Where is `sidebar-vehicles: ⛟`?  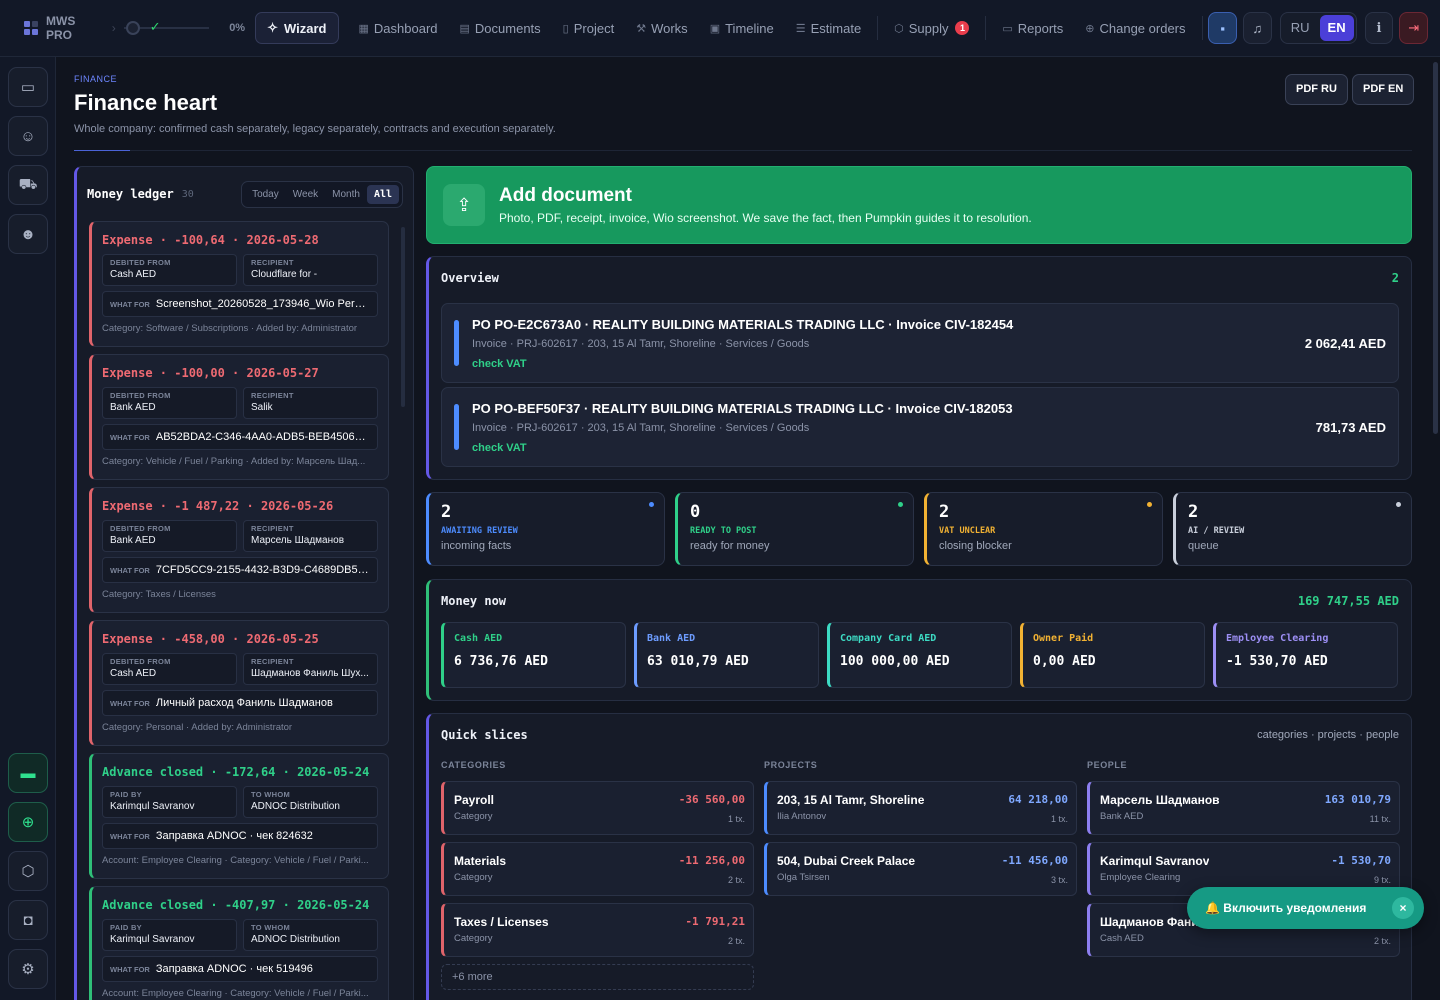
sidebar-vehicles: ⛟ is located at coordinates (28, 185).